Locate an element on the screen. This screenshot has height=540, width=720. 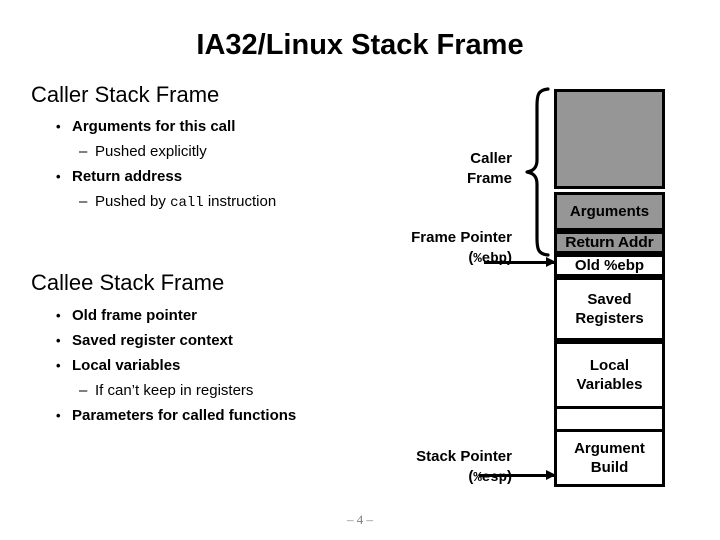
bullet-item: Arguments for this call is located at coordinates (165, 126).